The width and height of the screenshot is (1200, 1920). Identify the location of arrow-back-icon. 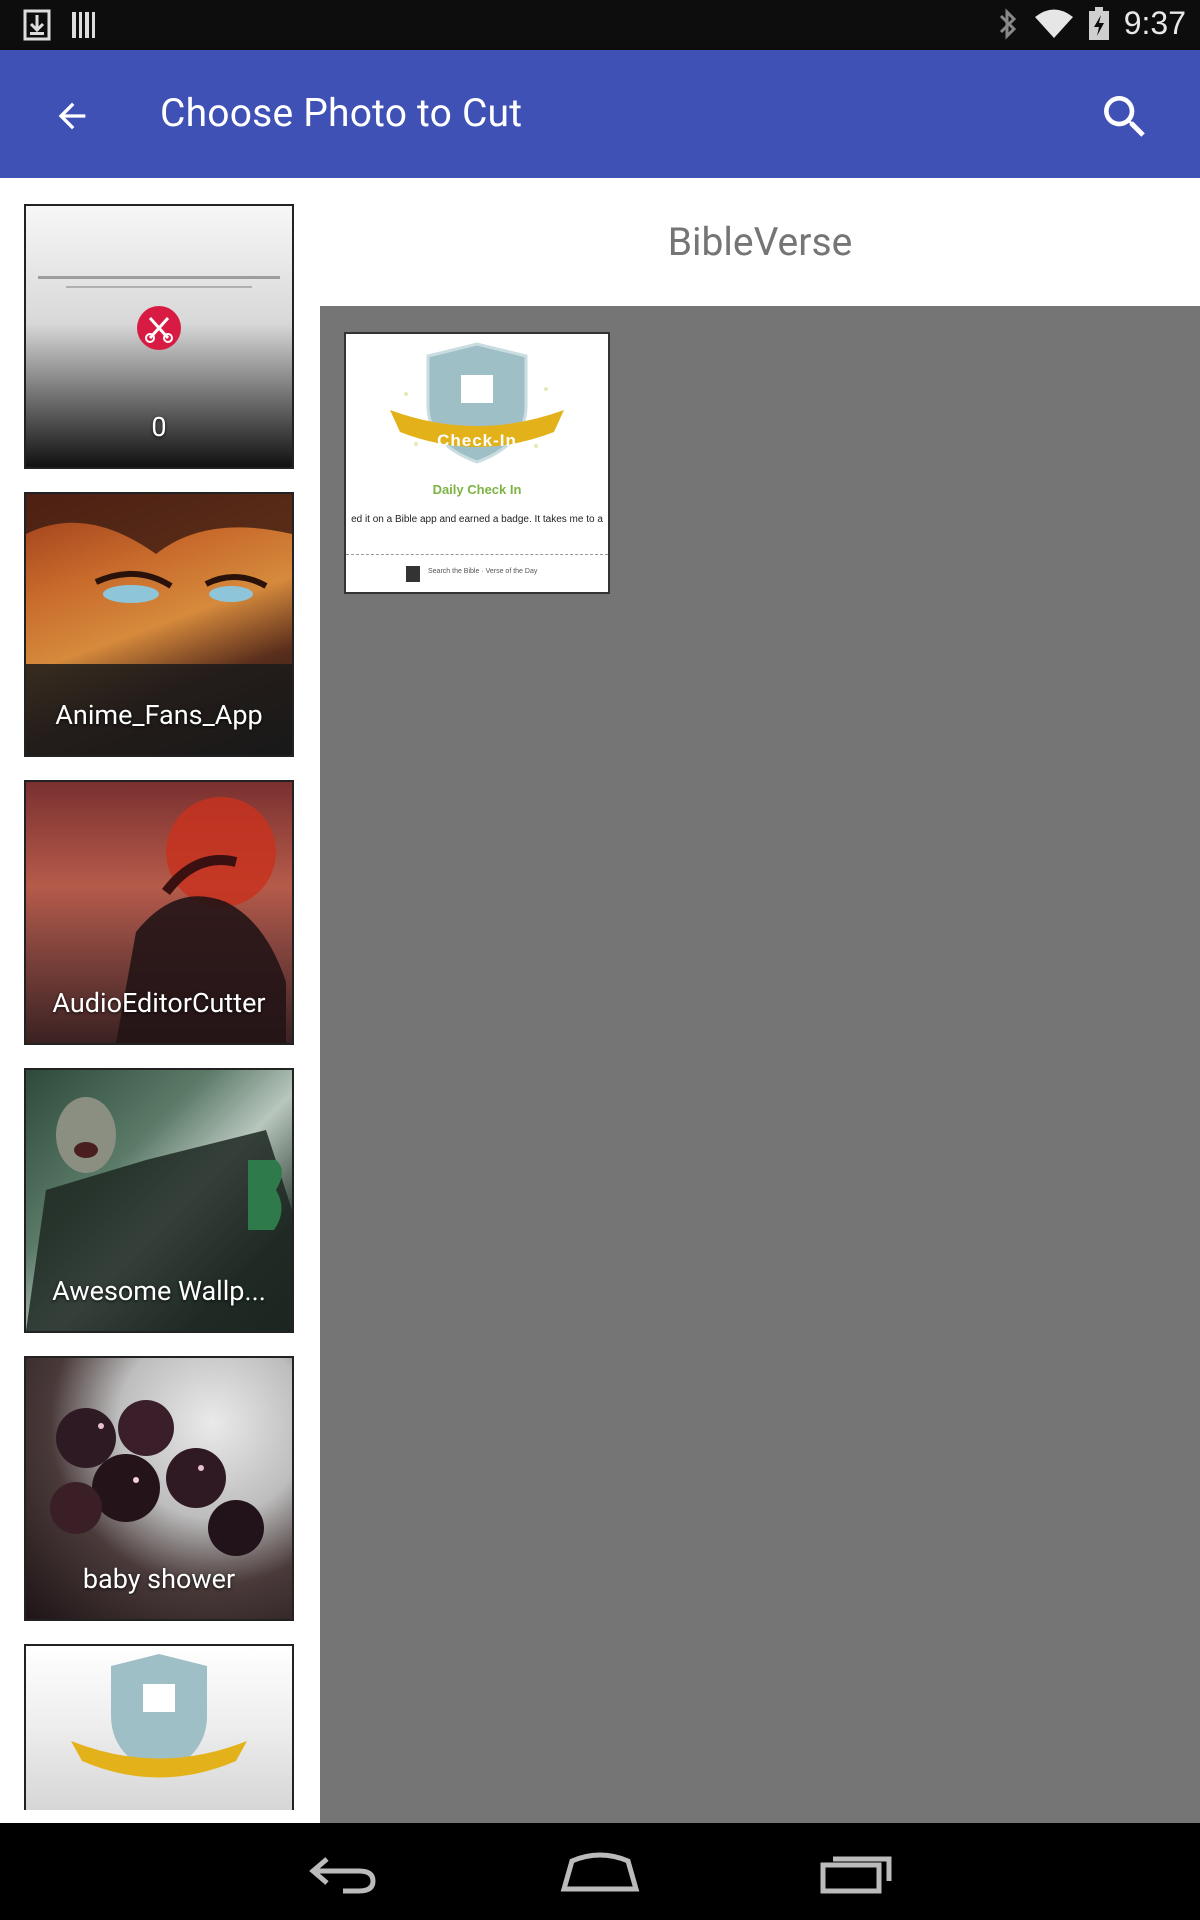
(72, 116).